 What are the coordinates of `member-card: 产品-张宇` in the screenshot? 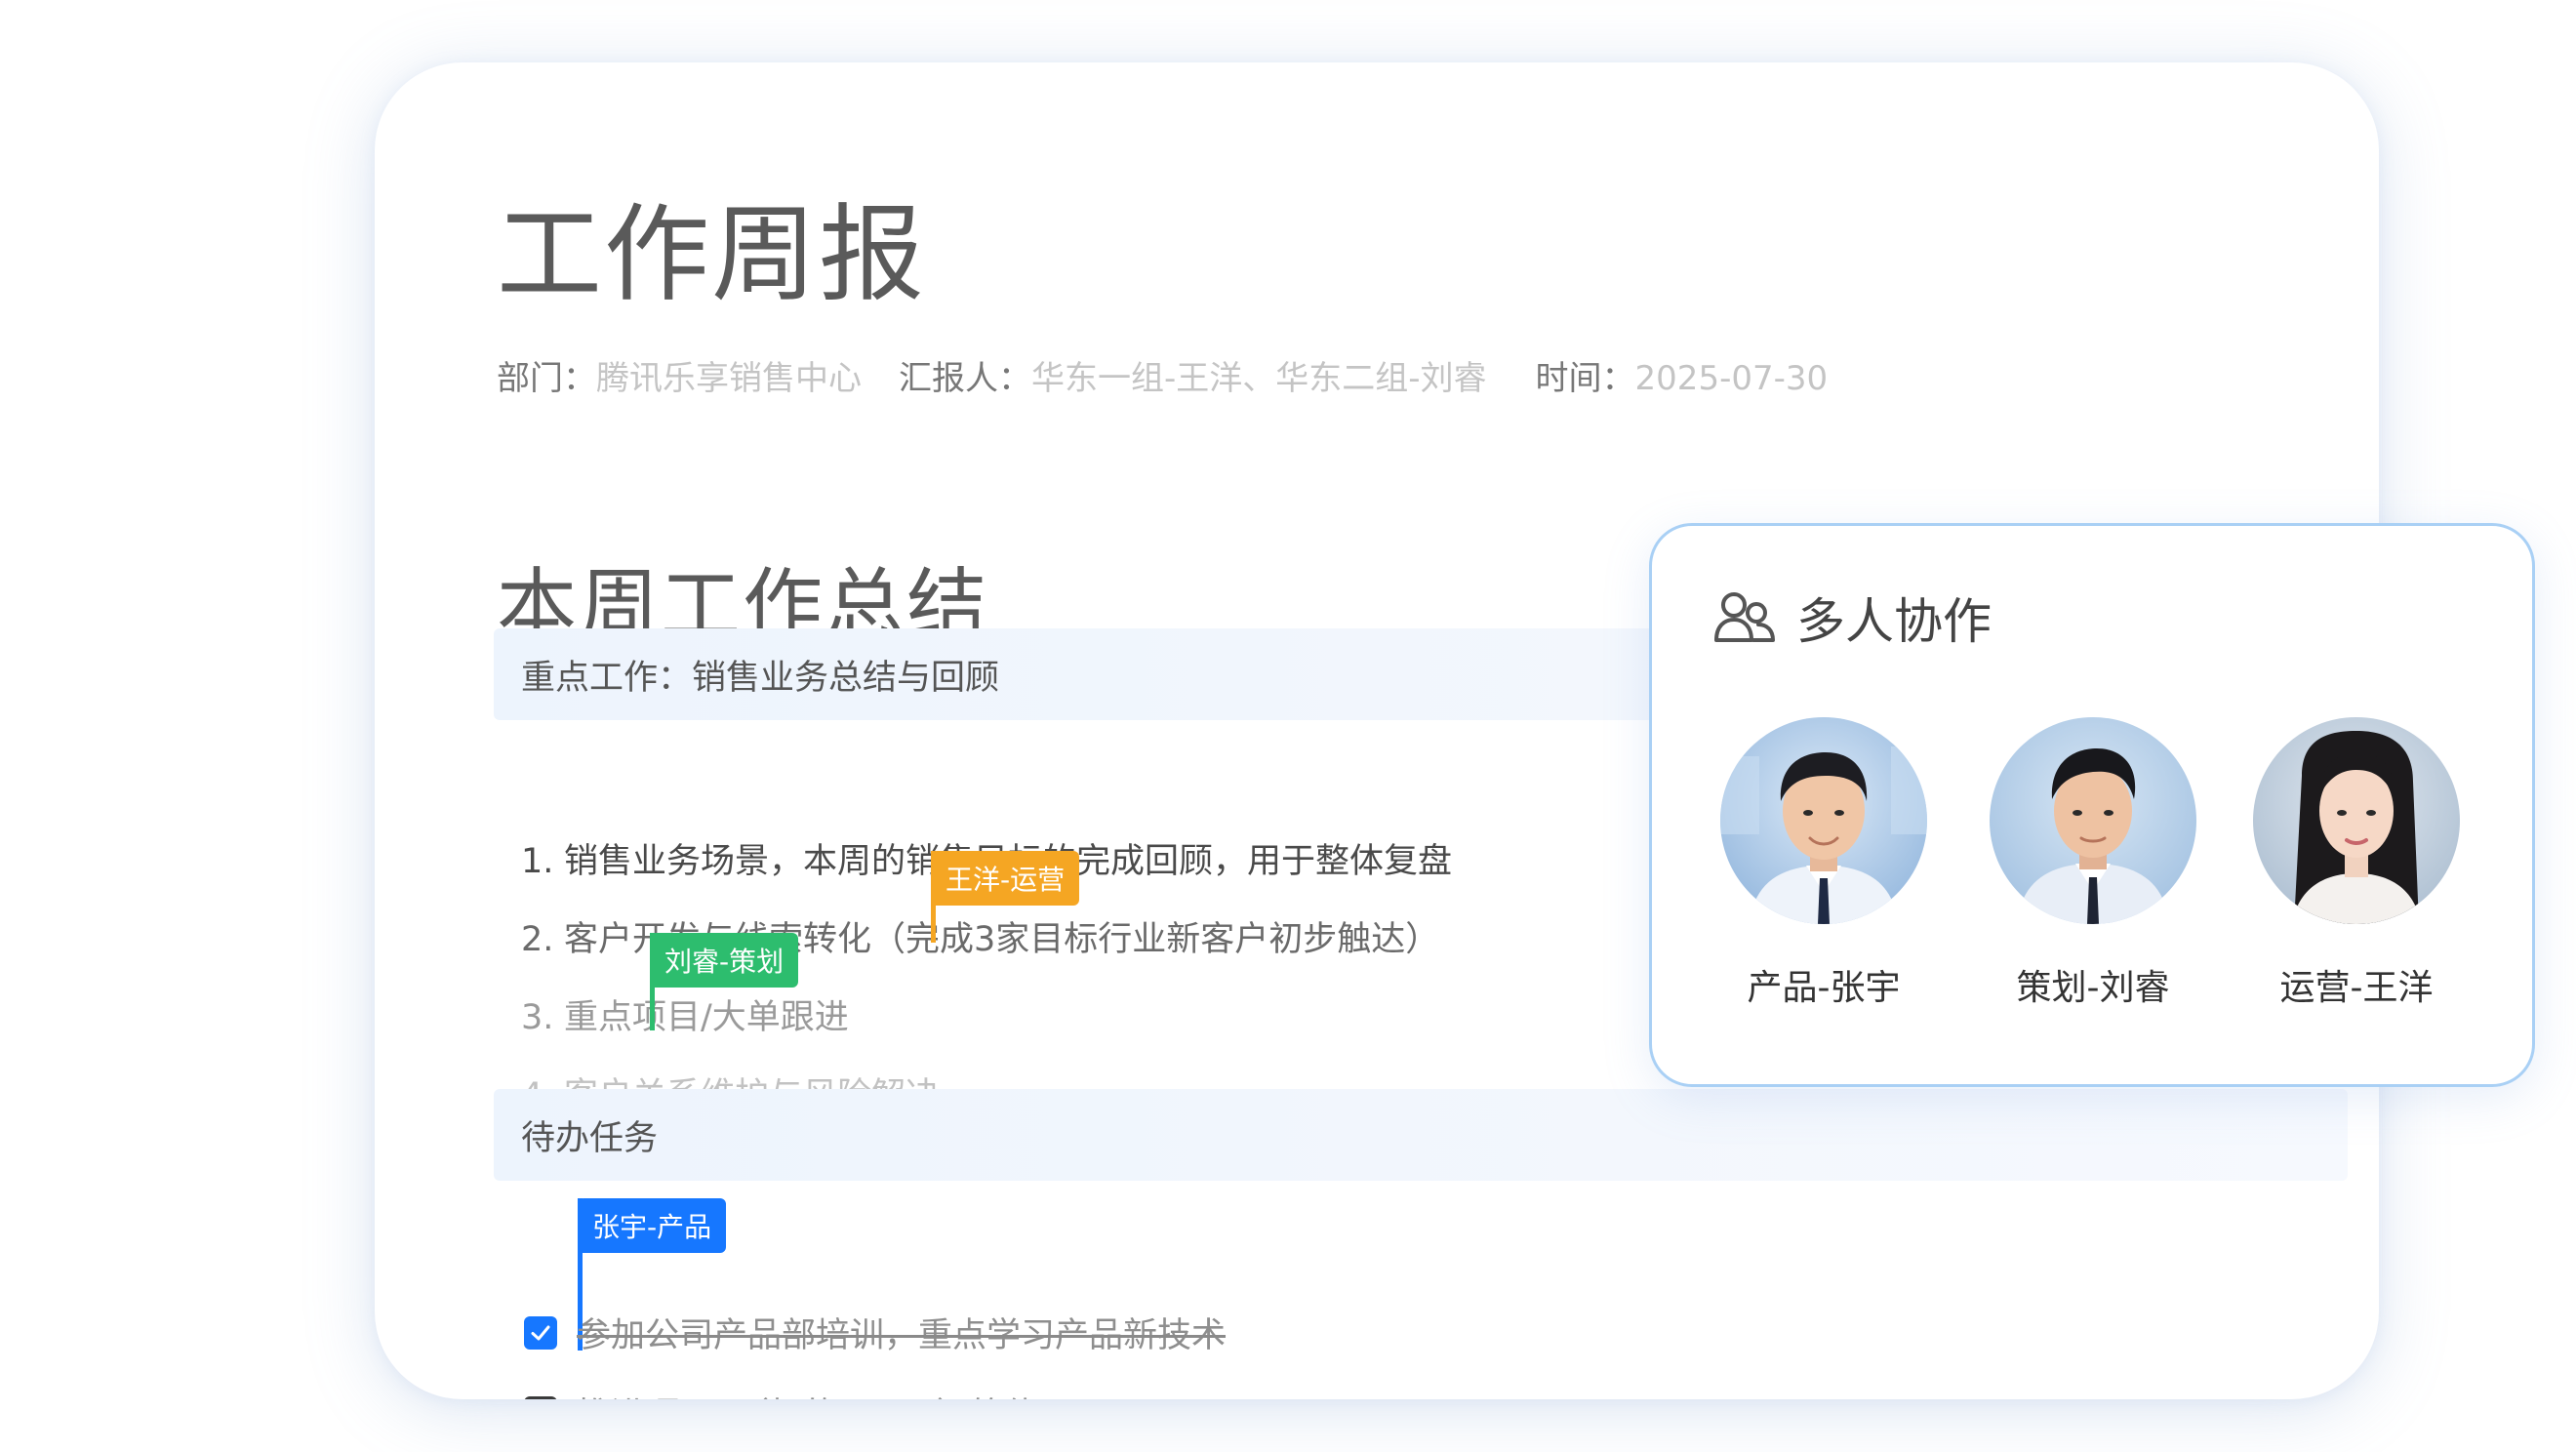 It's located at (1823, 863).